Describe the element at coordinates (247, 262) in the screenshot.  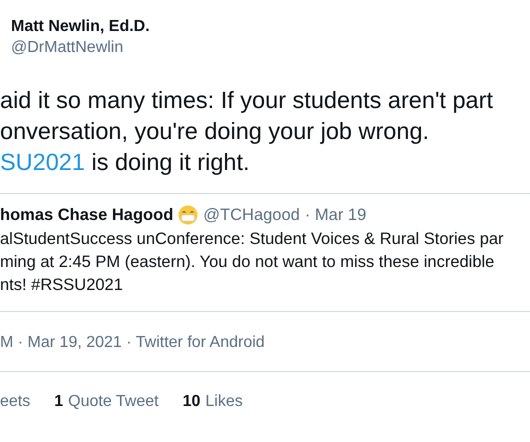
I see `quoted-tweet-text: ming at 2:45 PM (eastern). You do not want to miss these incredible` at that location.